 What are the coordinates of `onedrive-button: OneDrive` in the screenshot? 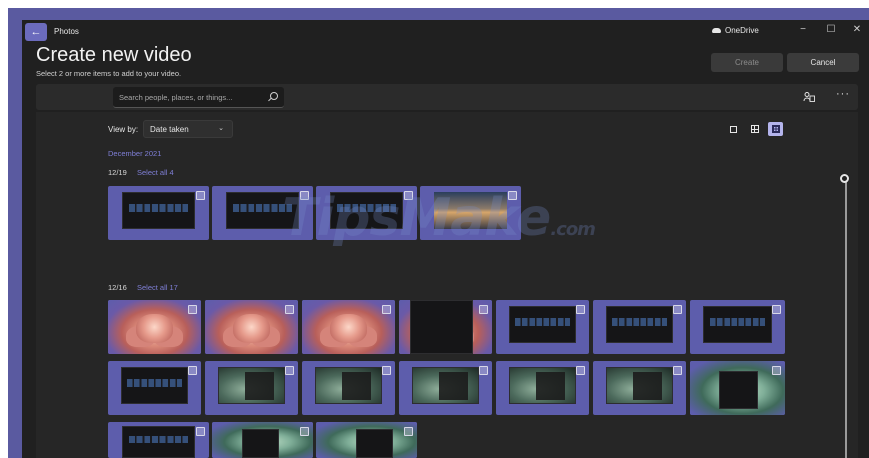 It's located at (735, 30).